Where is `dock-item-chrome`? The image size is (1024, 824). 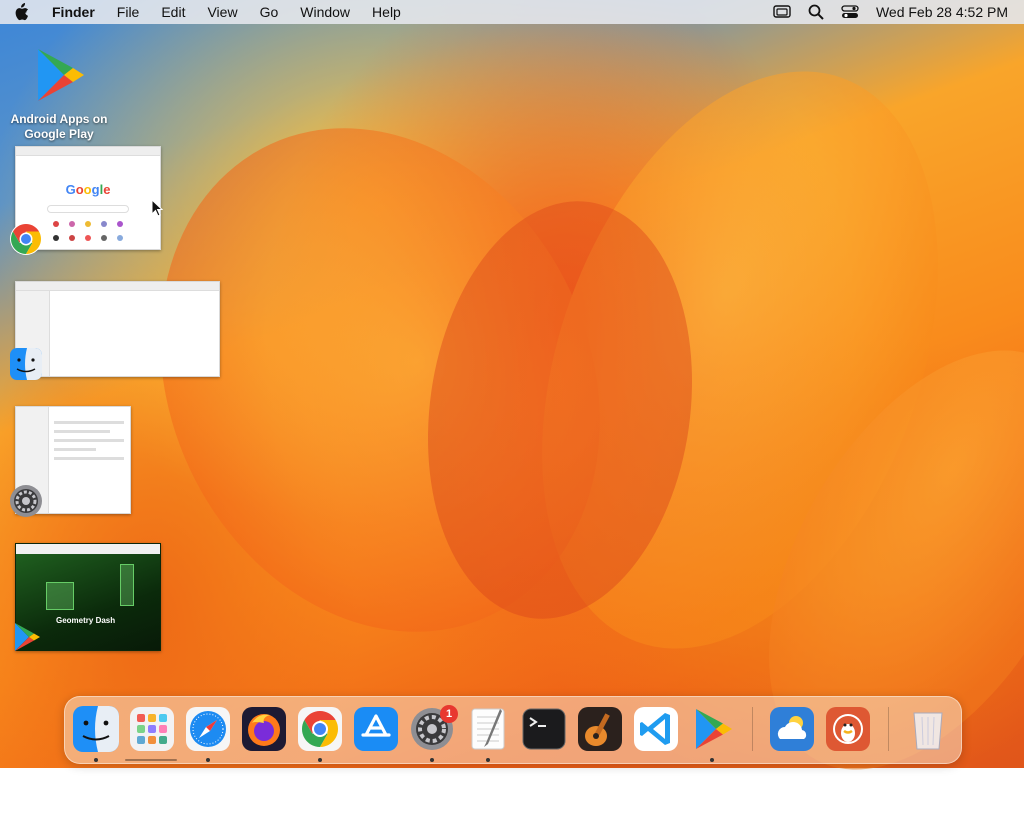
dock-item-chrome is located at coordinates (320, 729).